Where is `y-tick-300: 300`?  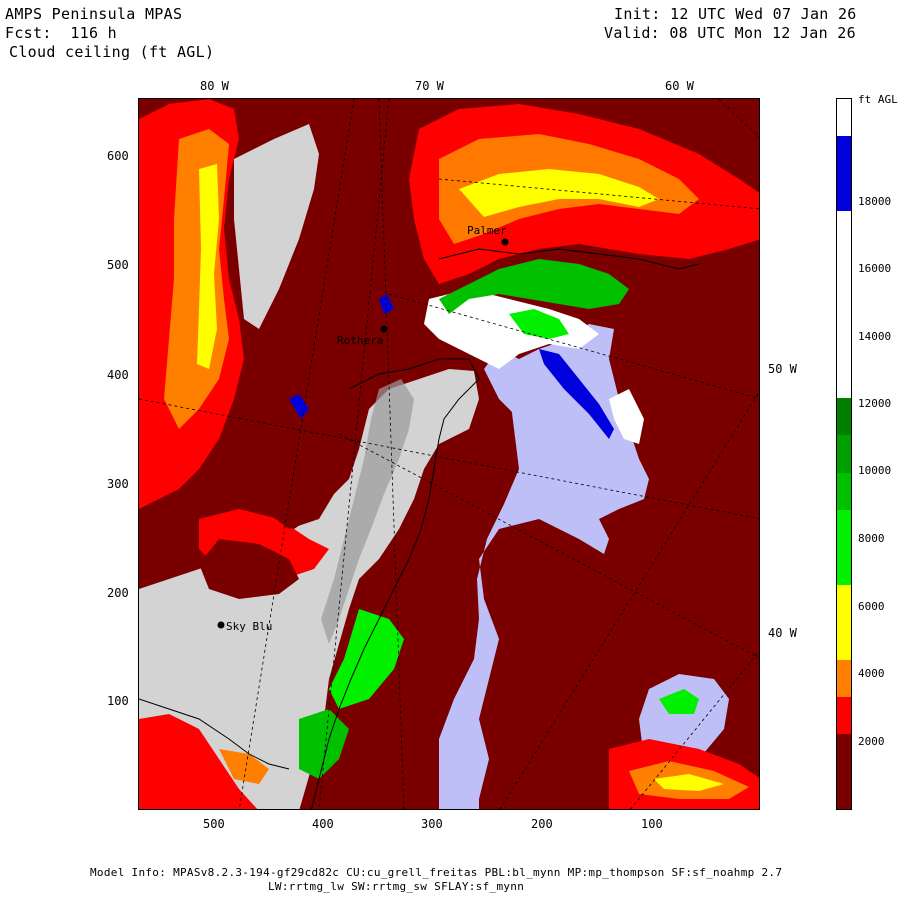 y-tick-300: 300 is located at coordinates (118, 484).